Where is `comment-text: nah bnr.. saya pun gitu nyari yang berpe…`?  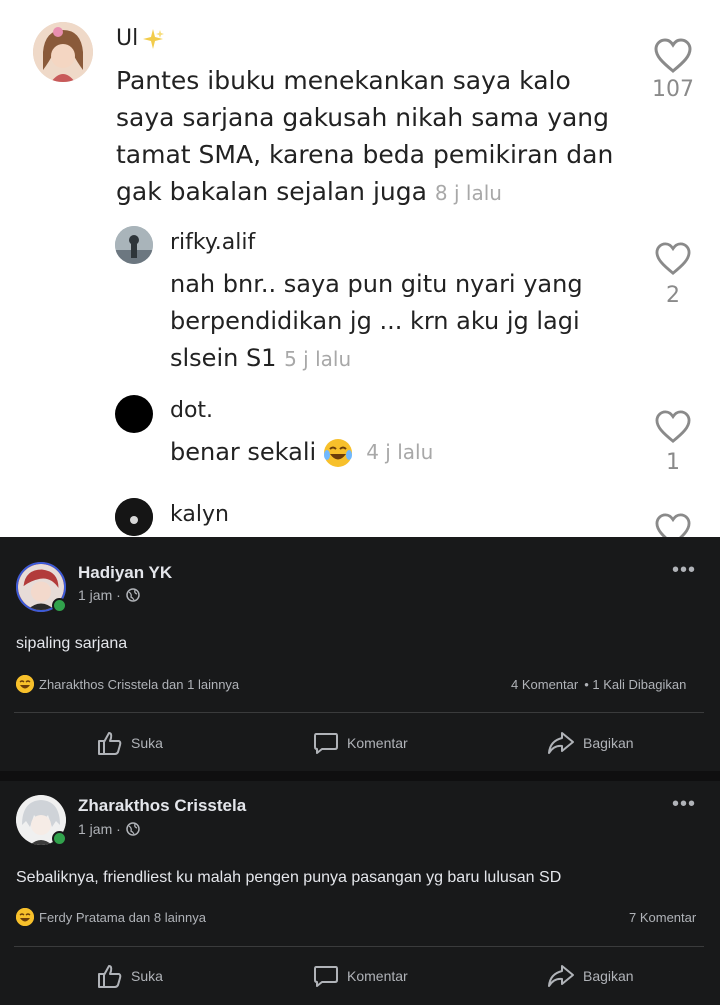 comment-text: nah bnr.. saya pun gitu nyari yang berpe… is located at coordinates (376, 321).